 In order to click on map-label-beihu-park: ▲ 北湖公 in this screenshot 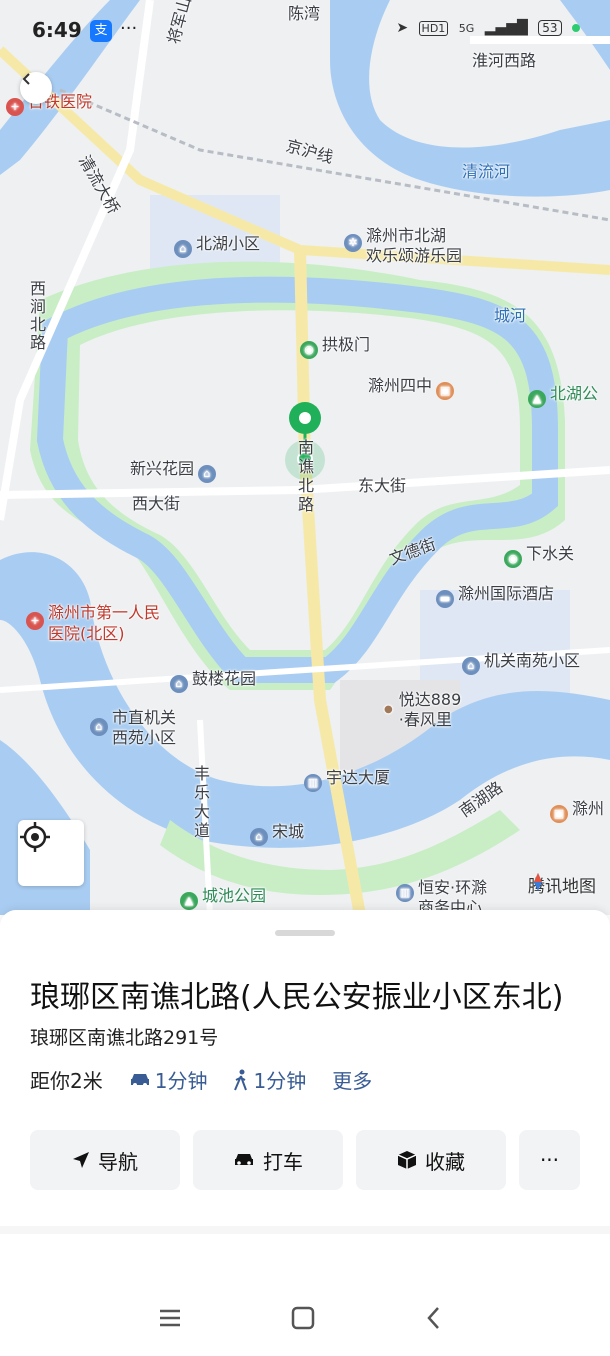, I will do `click(561, 394)`.